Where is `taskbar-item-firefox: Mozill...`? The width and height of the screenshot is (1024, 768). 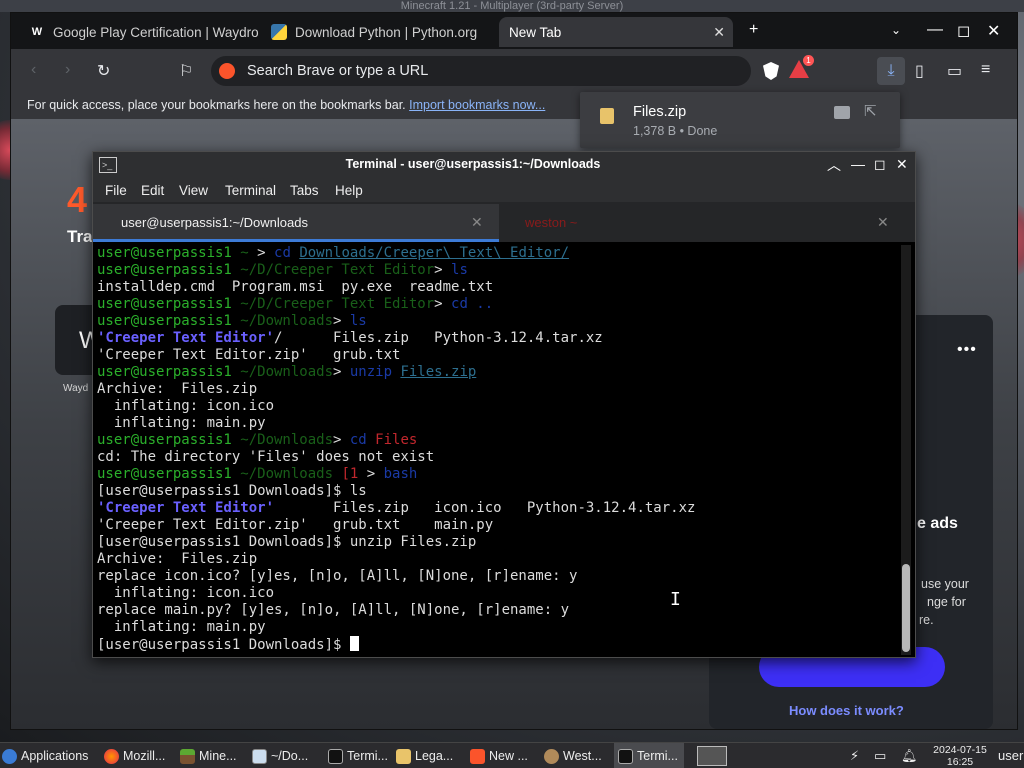
taskbar-item-firefox: Mozill... is located at coordinates (134, 755).